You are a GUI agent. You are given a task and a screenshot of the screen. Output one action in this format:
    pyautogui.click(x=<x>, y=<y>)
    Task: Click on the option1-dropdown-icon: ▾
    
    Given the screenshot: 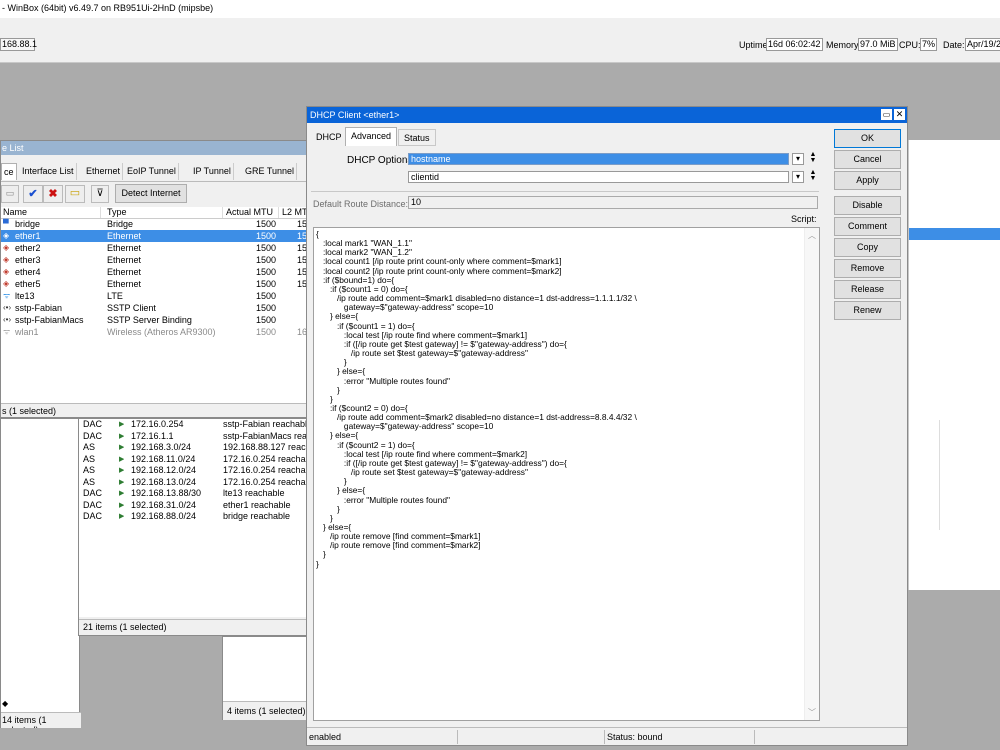 What is the action you would take?
    pyautogui.click(x=798, y=159)
    